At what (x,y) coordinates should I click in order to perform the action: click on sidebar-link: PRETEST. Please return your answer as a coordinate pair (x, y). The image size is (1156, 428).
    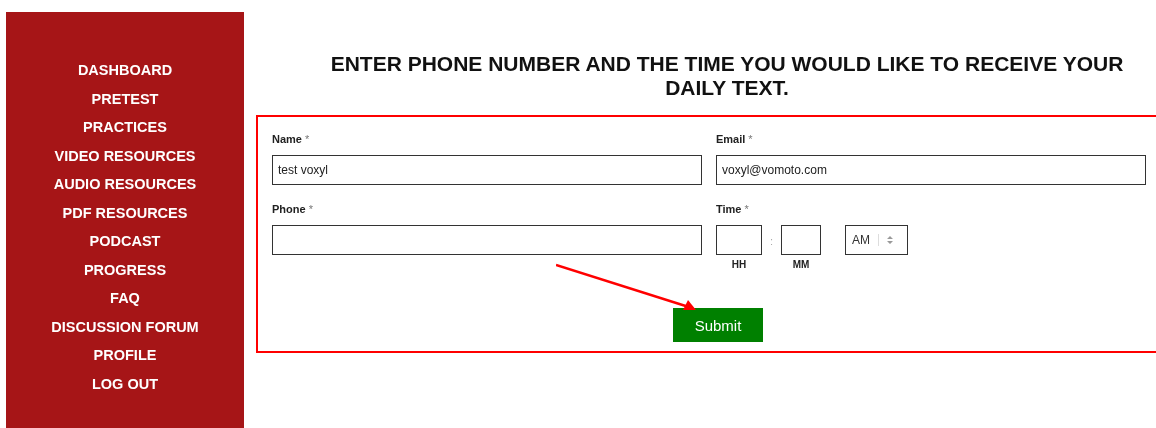
    Looking at the image, I should click on (125, 98).